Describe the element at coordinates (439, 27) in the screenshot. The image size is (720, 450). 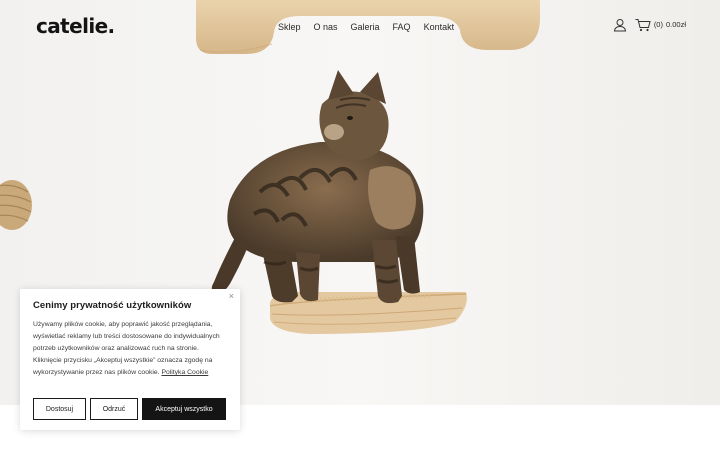
I see `nav-item-kontakt: Kontakt` at that location.